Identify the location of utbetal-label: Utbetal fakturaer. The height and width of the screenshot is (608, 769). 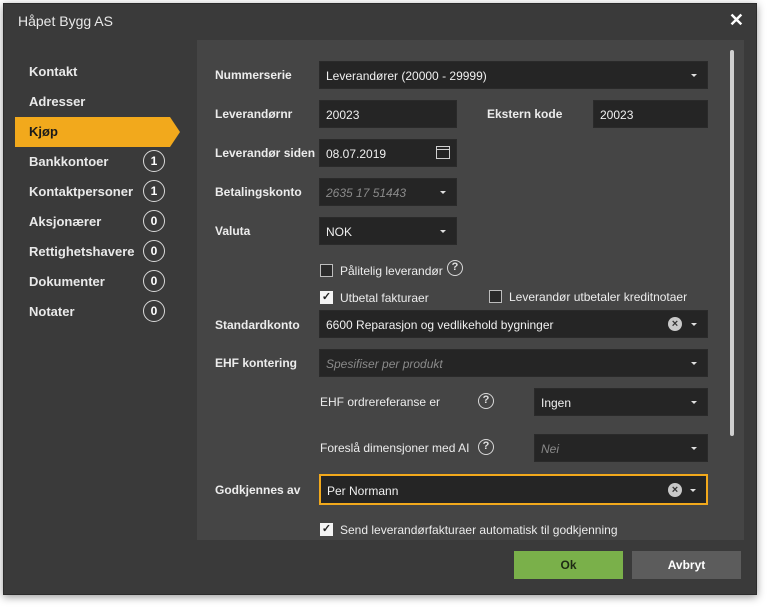
(384, 298).